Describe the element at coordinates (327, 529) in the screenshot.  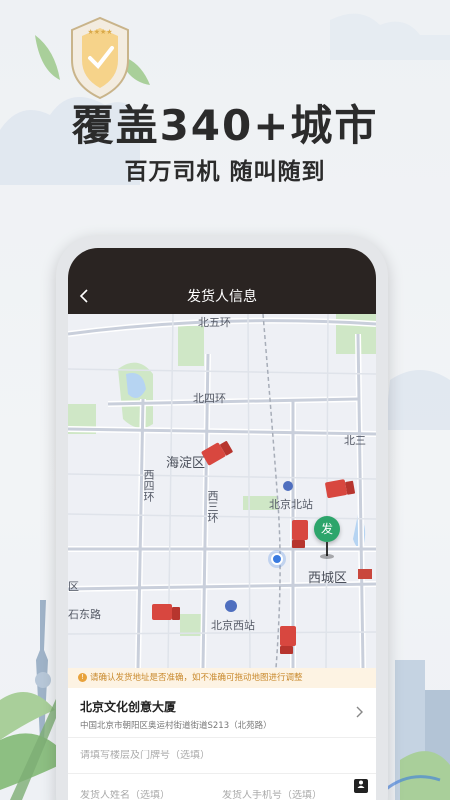
I see `pickup-marker: 发` at that location.